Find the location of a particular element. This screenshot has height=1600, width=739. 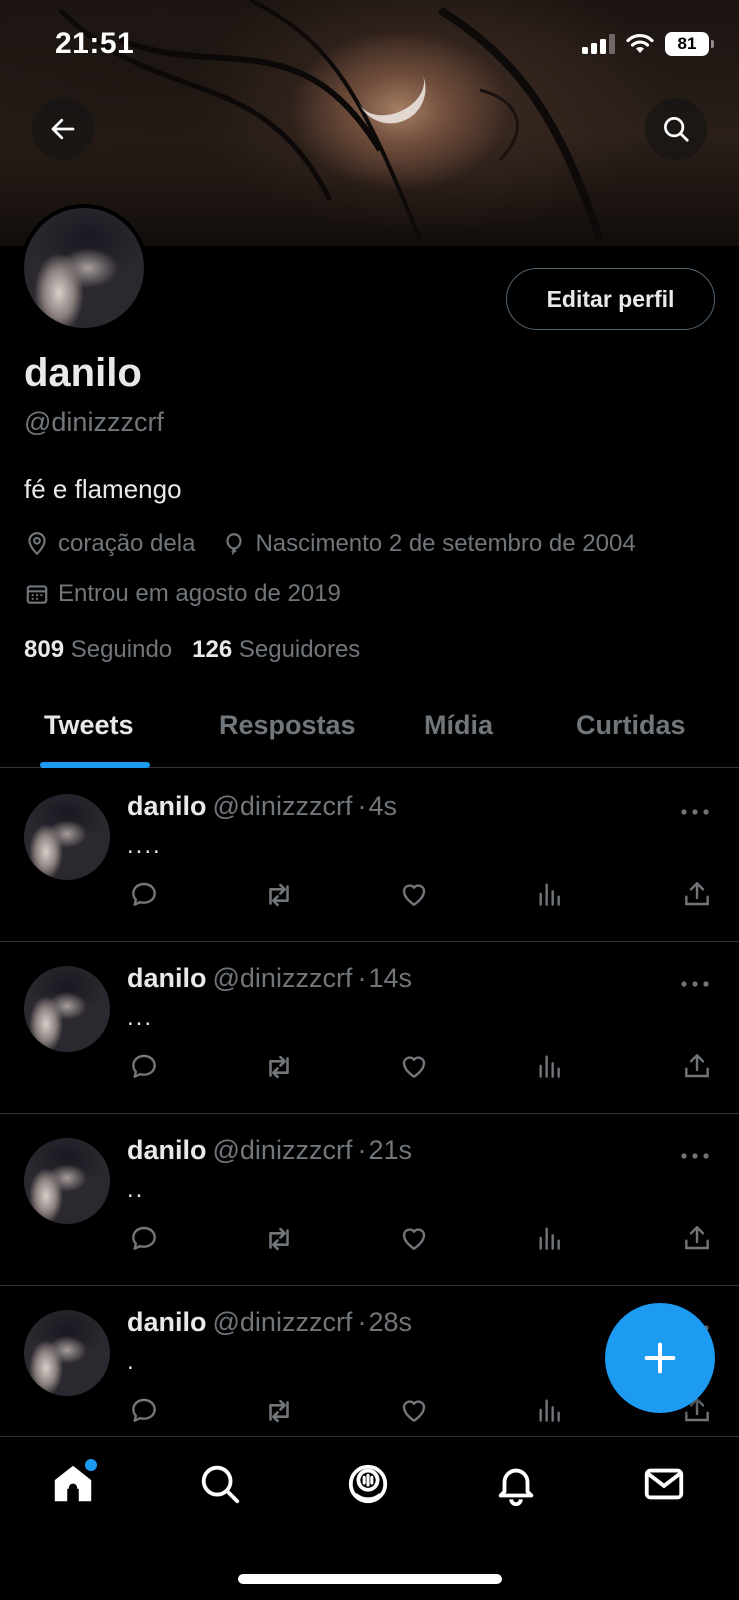

profile-bio: fé e flamengo is located at coordinates (103, 489).